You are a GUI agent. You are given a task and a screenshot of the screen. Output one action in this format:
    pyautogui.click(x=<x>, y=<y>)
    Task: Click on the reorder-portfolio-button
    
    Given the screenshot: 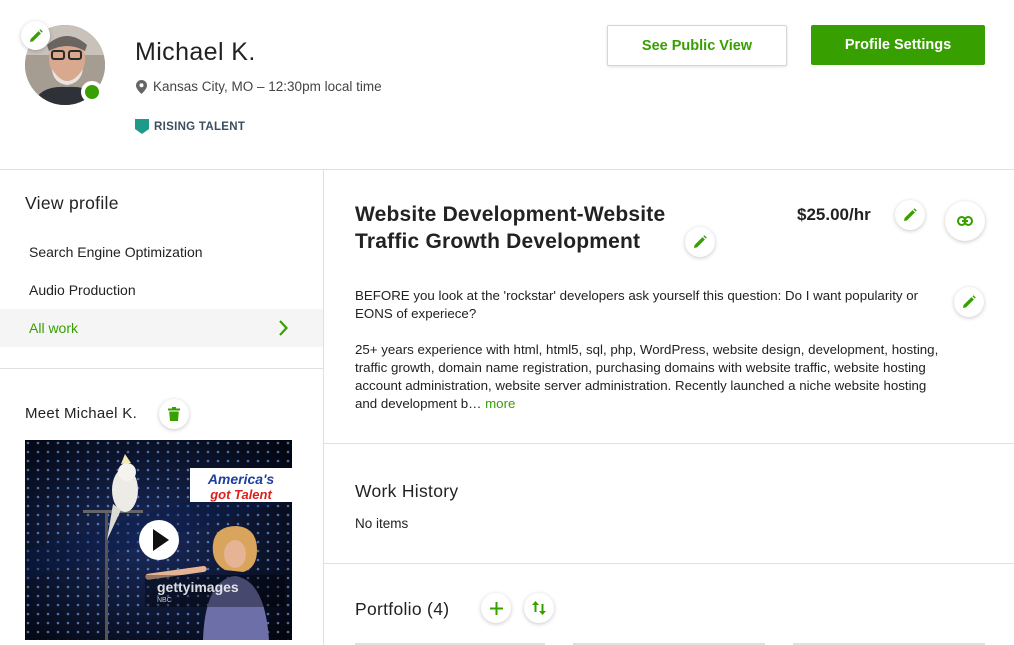 What is the action you would take?
    pyautogui.click(x=539, y=608)
    